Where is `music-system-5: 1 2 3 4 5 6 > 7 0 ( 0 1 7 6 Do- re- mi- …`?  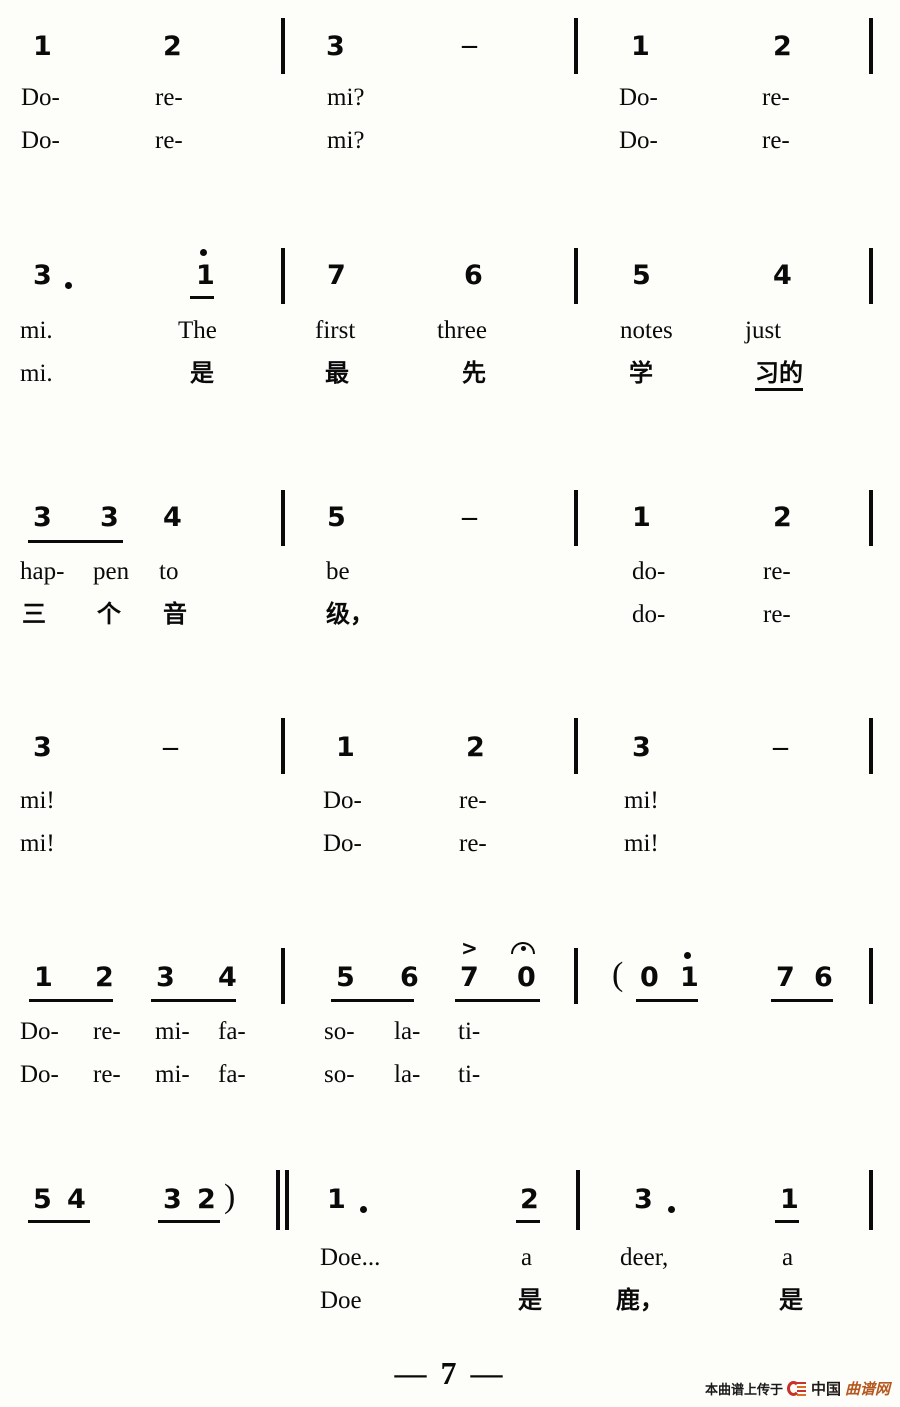
music-system-5: 1 2 3 4 5 6 > 7 0 ( 0 1 7 6 Do- re- mi- … is located at coordinates (450, 1015).